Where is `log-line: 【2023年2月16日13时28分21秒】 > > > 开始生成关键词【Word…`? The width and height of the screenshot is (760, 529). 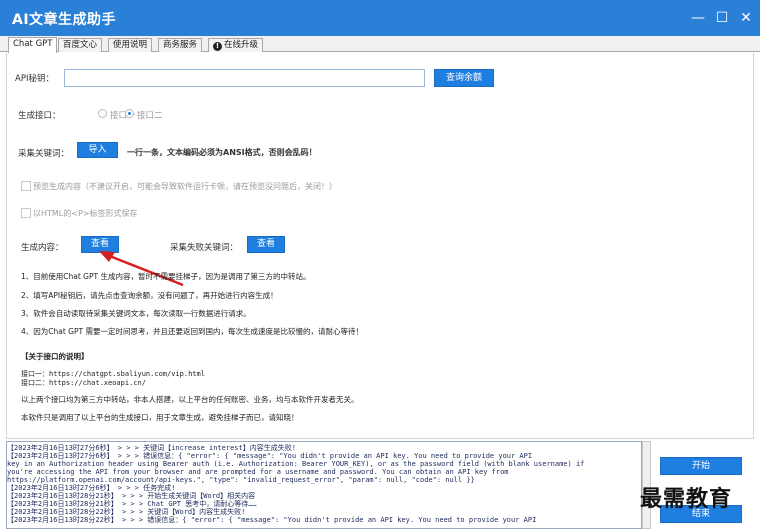 log-line: 【2023年2月16日13时28分21秒】 > > > 开始生成关键词【Word… is located at coordinates (131, 496).